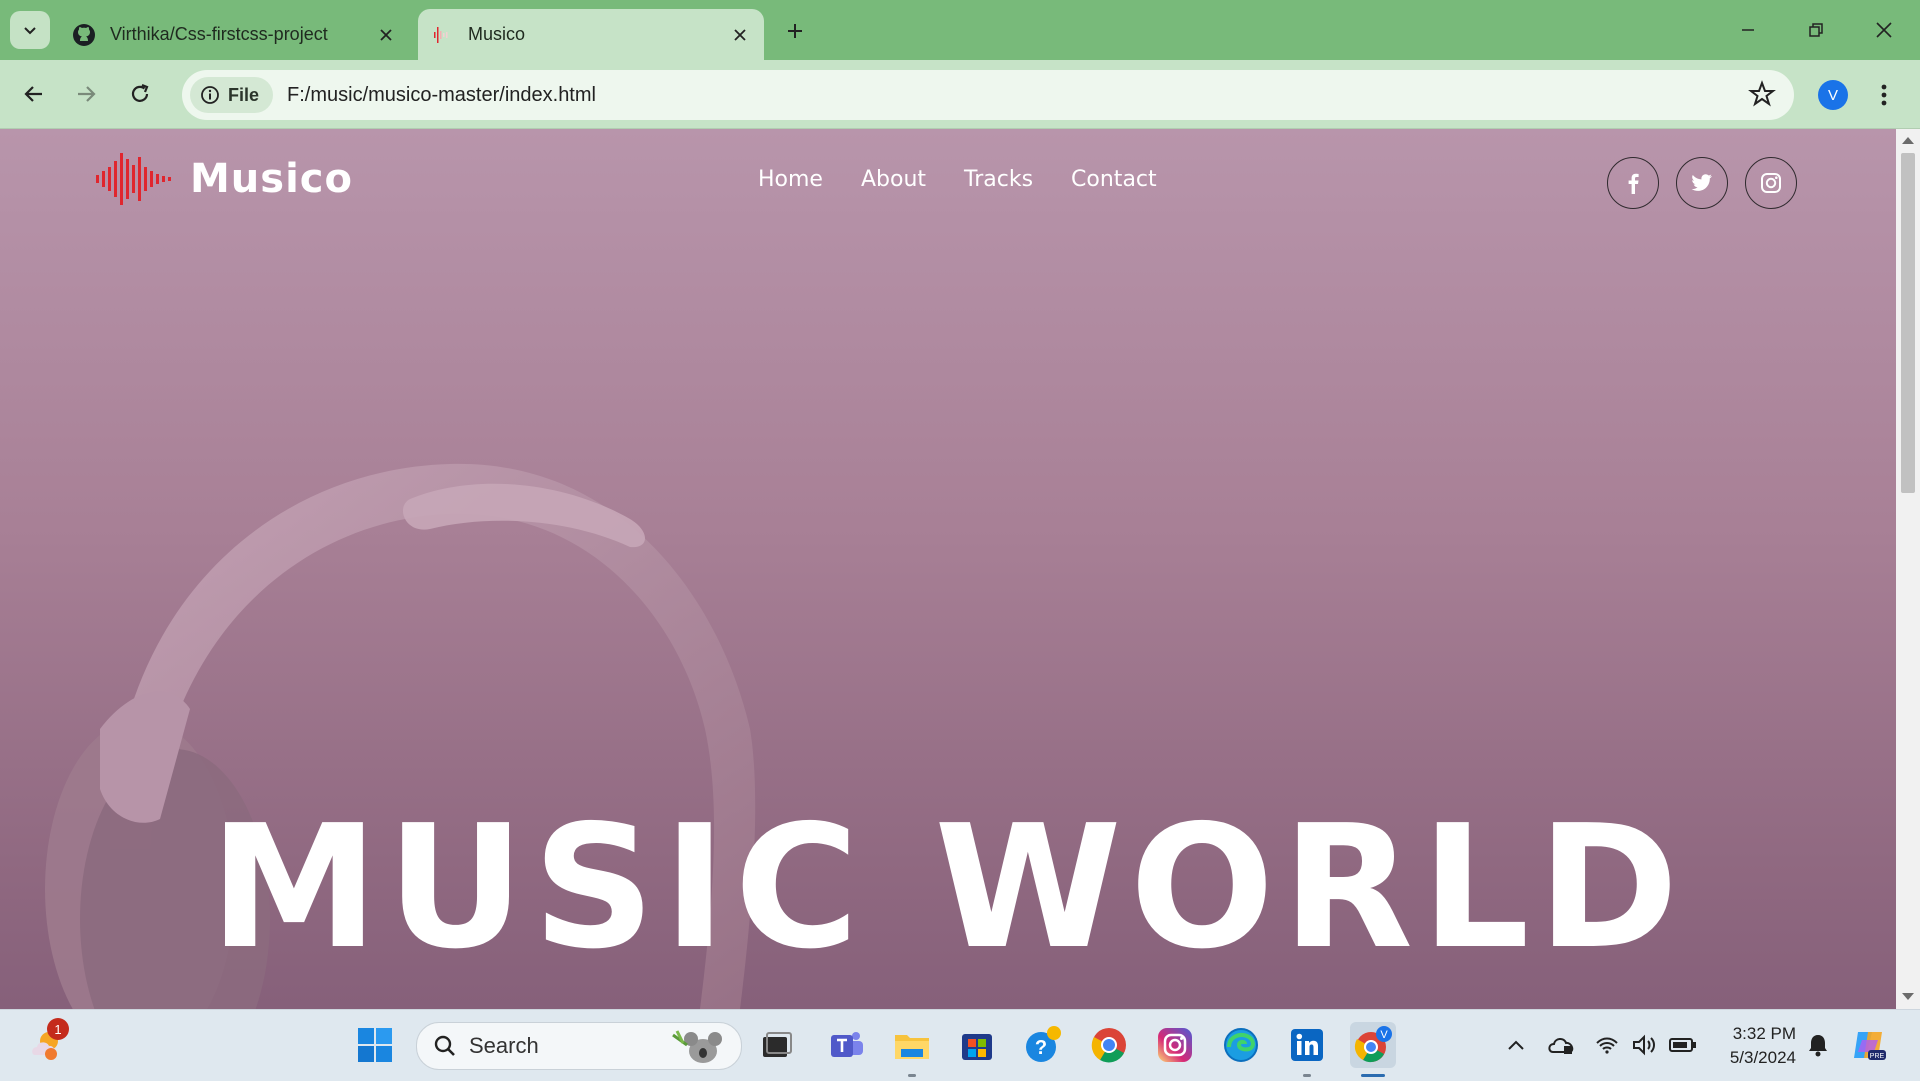 The height and width of the screenshot is (1081, 1920). What do you see at coordinates (988, 95) in the screenshot?
I see `address-bar: File F:/music/musico-master/index.html` at bounding box center [988, 95].